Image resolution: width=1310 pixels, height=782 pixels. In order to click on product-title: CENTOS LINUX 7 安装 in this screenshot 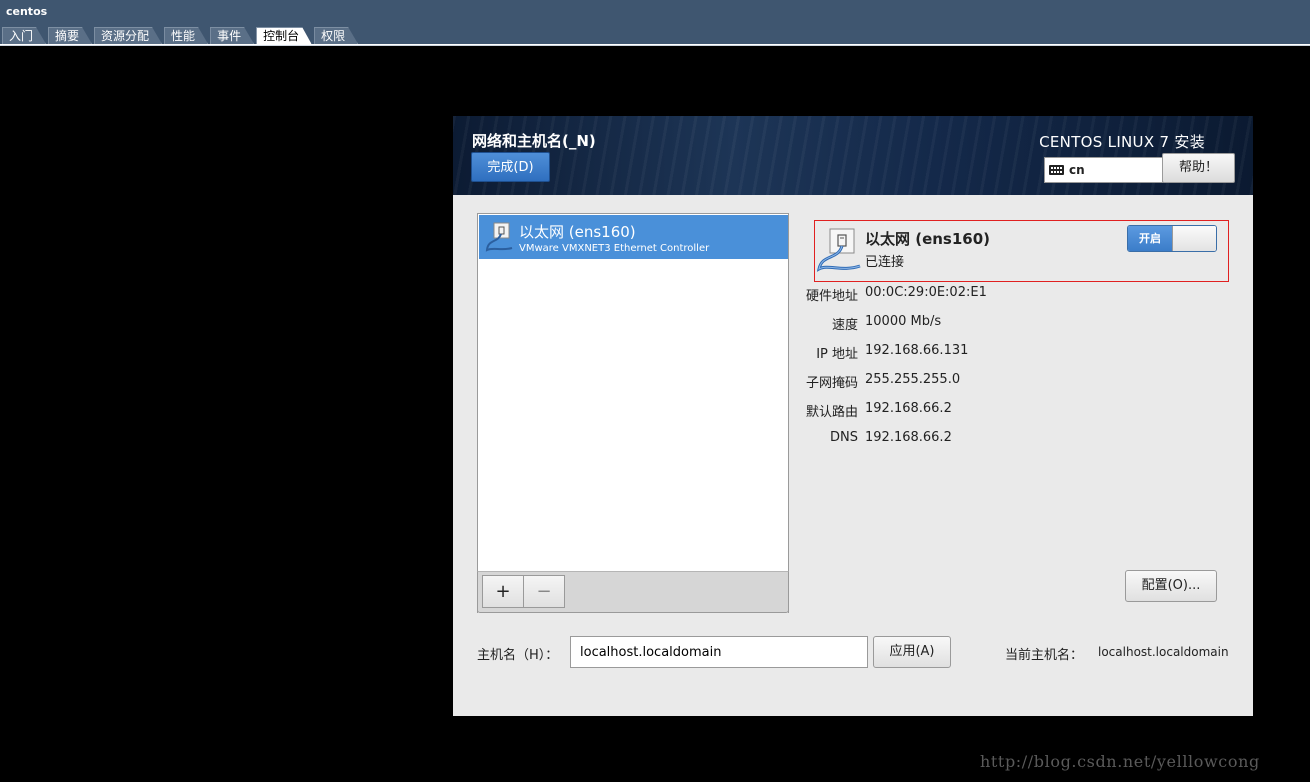, I will do `click(1122, 142)`.